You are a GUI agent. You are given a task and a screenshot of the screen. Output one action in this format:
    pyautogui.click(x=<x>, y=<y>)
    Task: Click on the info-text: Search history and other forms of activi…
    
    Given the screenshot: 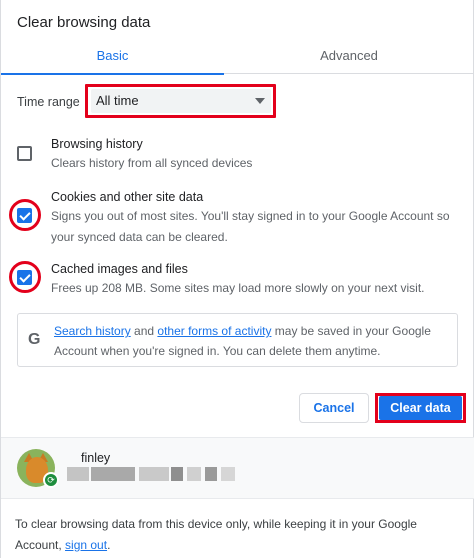 What is the action you would take?
    pyautogui.click(x=254, y=341)
    